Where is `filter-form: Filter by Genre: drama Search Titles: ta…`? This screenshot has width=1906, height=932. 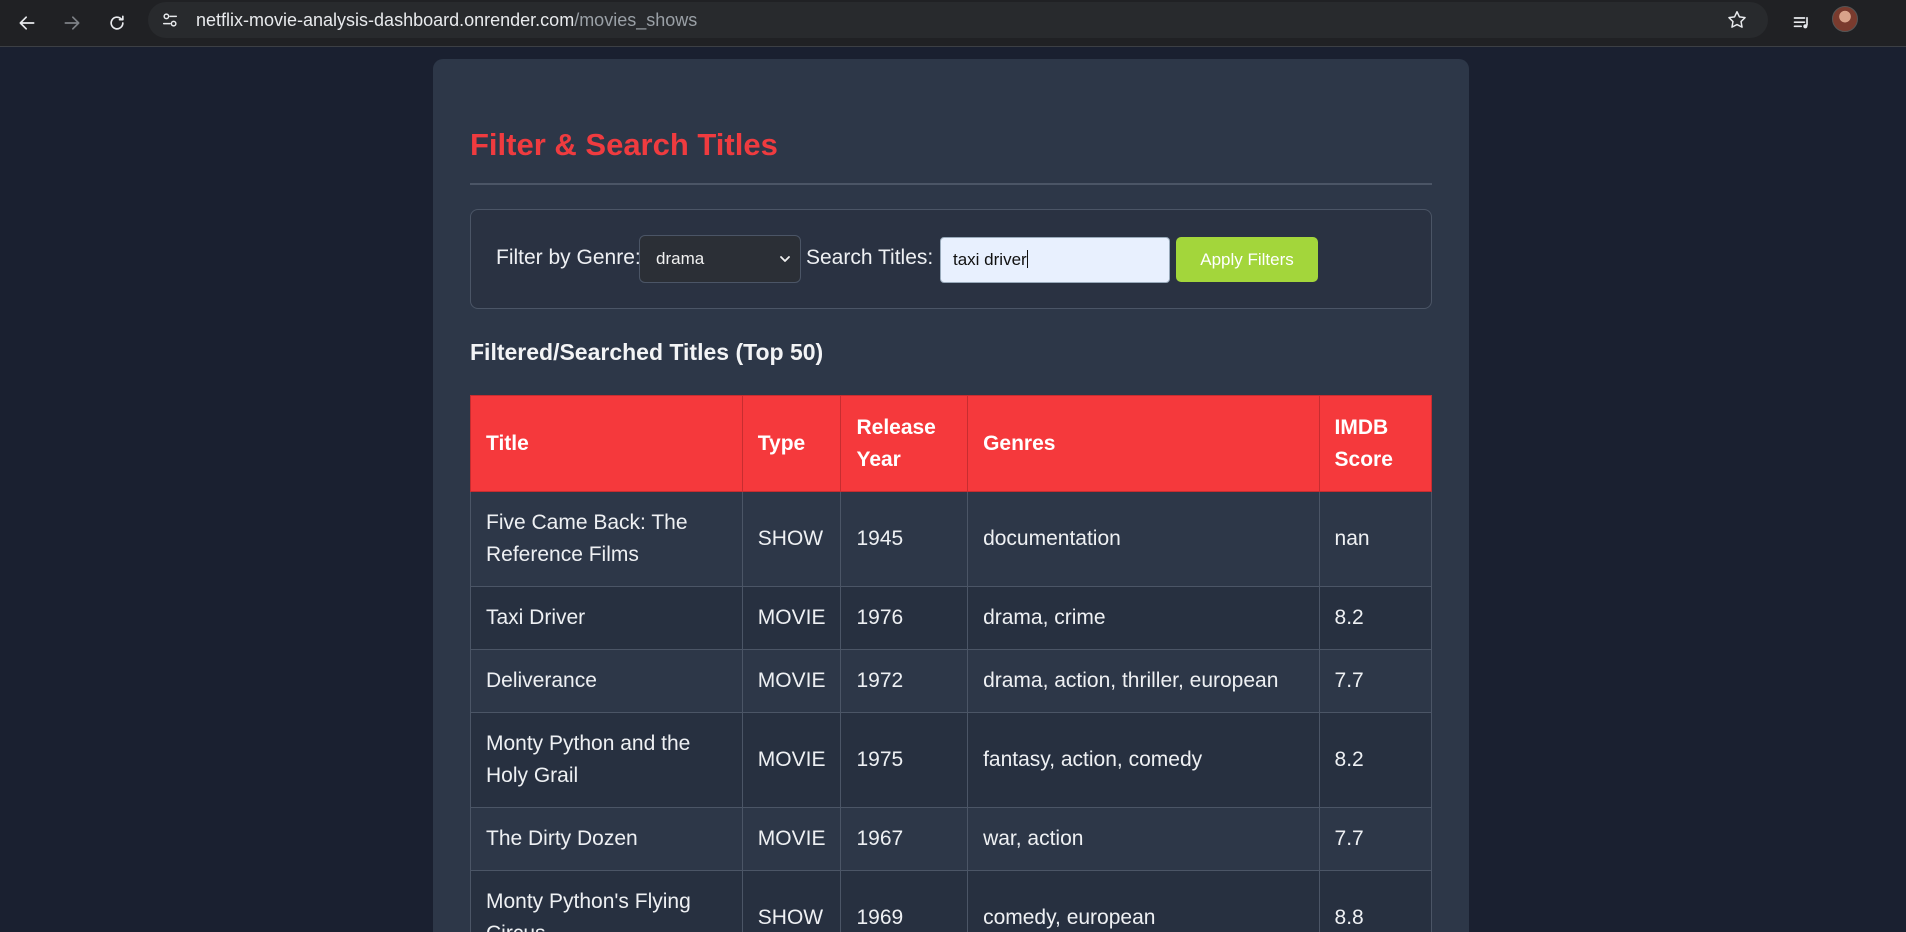 filter-form: Filter by Genre: drama Search Titles: ta… is located at coordinates (951, 259).